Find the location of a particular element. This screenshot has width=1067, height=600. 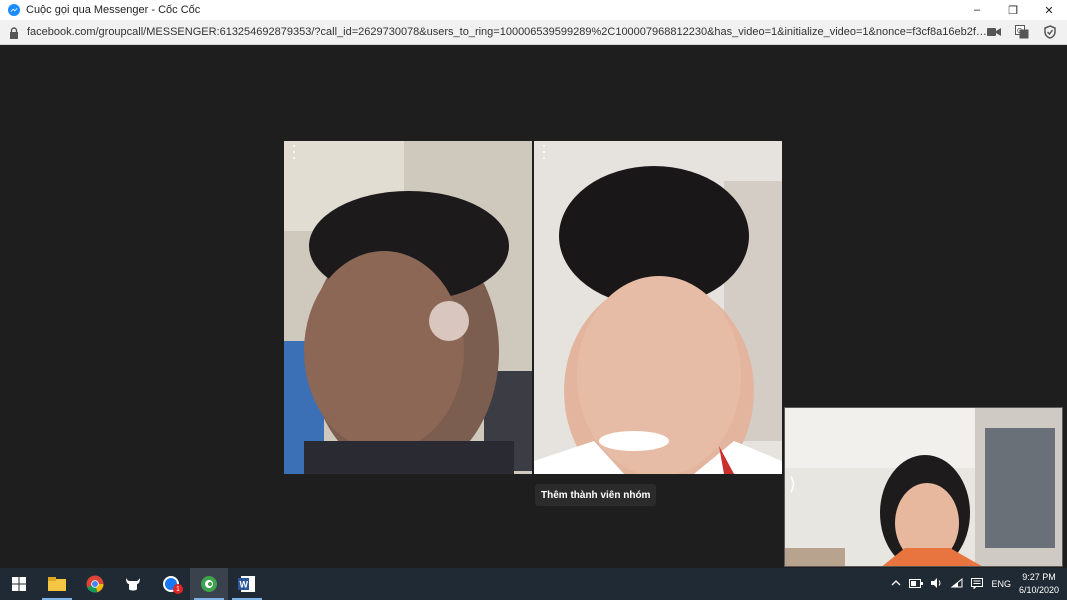

minimize-button: – is located at coordinates (977, 10).